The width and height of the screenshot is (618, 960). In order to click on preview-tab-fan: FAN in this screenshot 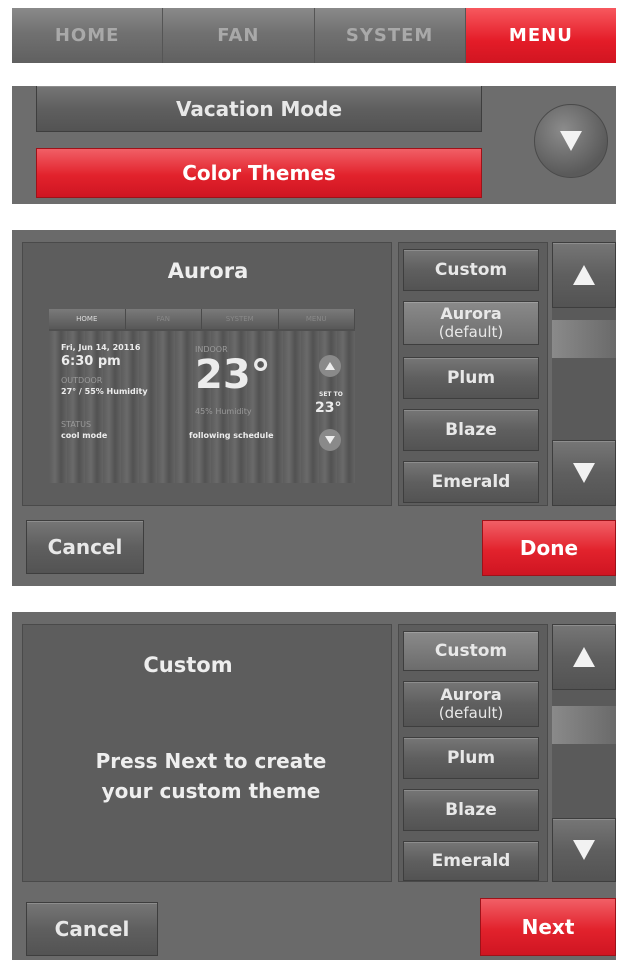, I will do `click(163, 319)`.